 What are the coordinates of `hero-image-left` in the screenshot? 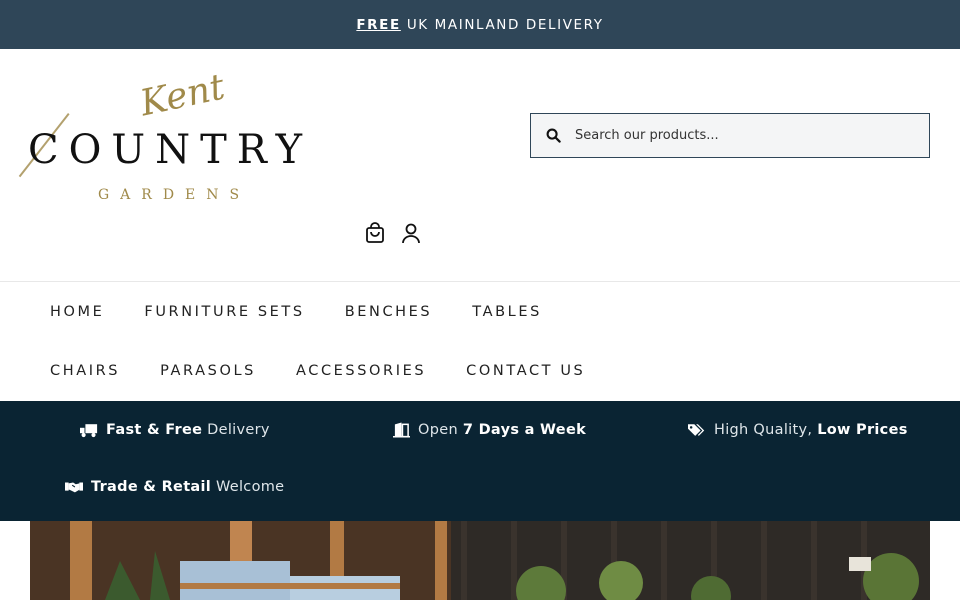 It's located at (240, 560).